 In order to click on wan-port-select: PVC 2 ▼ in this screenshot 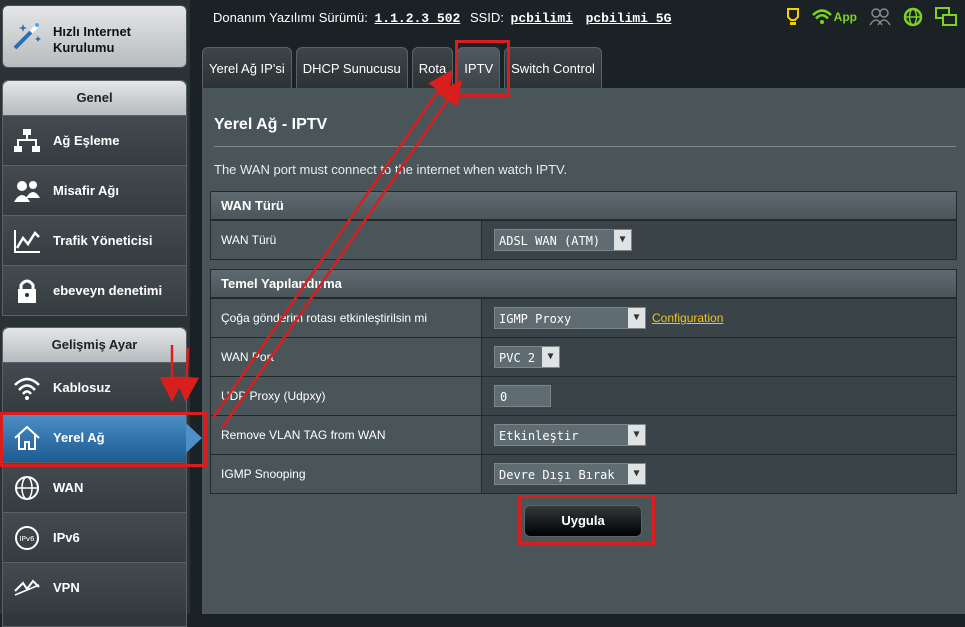, I will do `click(527, 357)`.